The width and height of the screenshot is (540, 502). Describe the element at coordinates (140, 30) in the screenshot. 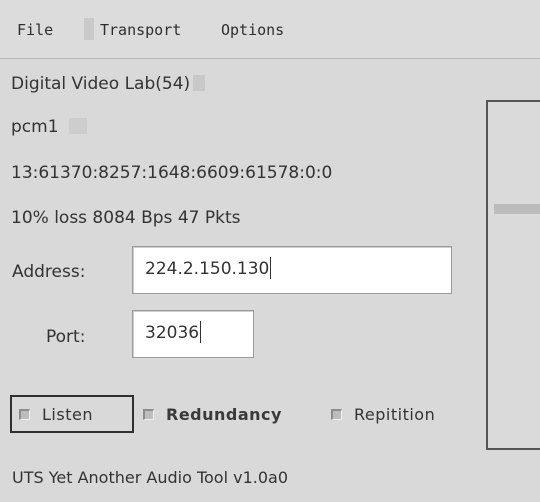

I see `menu-transport: Transport` at that location.